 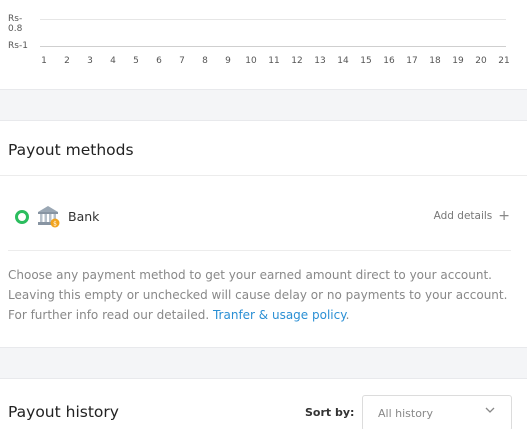 I want to click on bank-icon: $, so click(x=49, y=217).